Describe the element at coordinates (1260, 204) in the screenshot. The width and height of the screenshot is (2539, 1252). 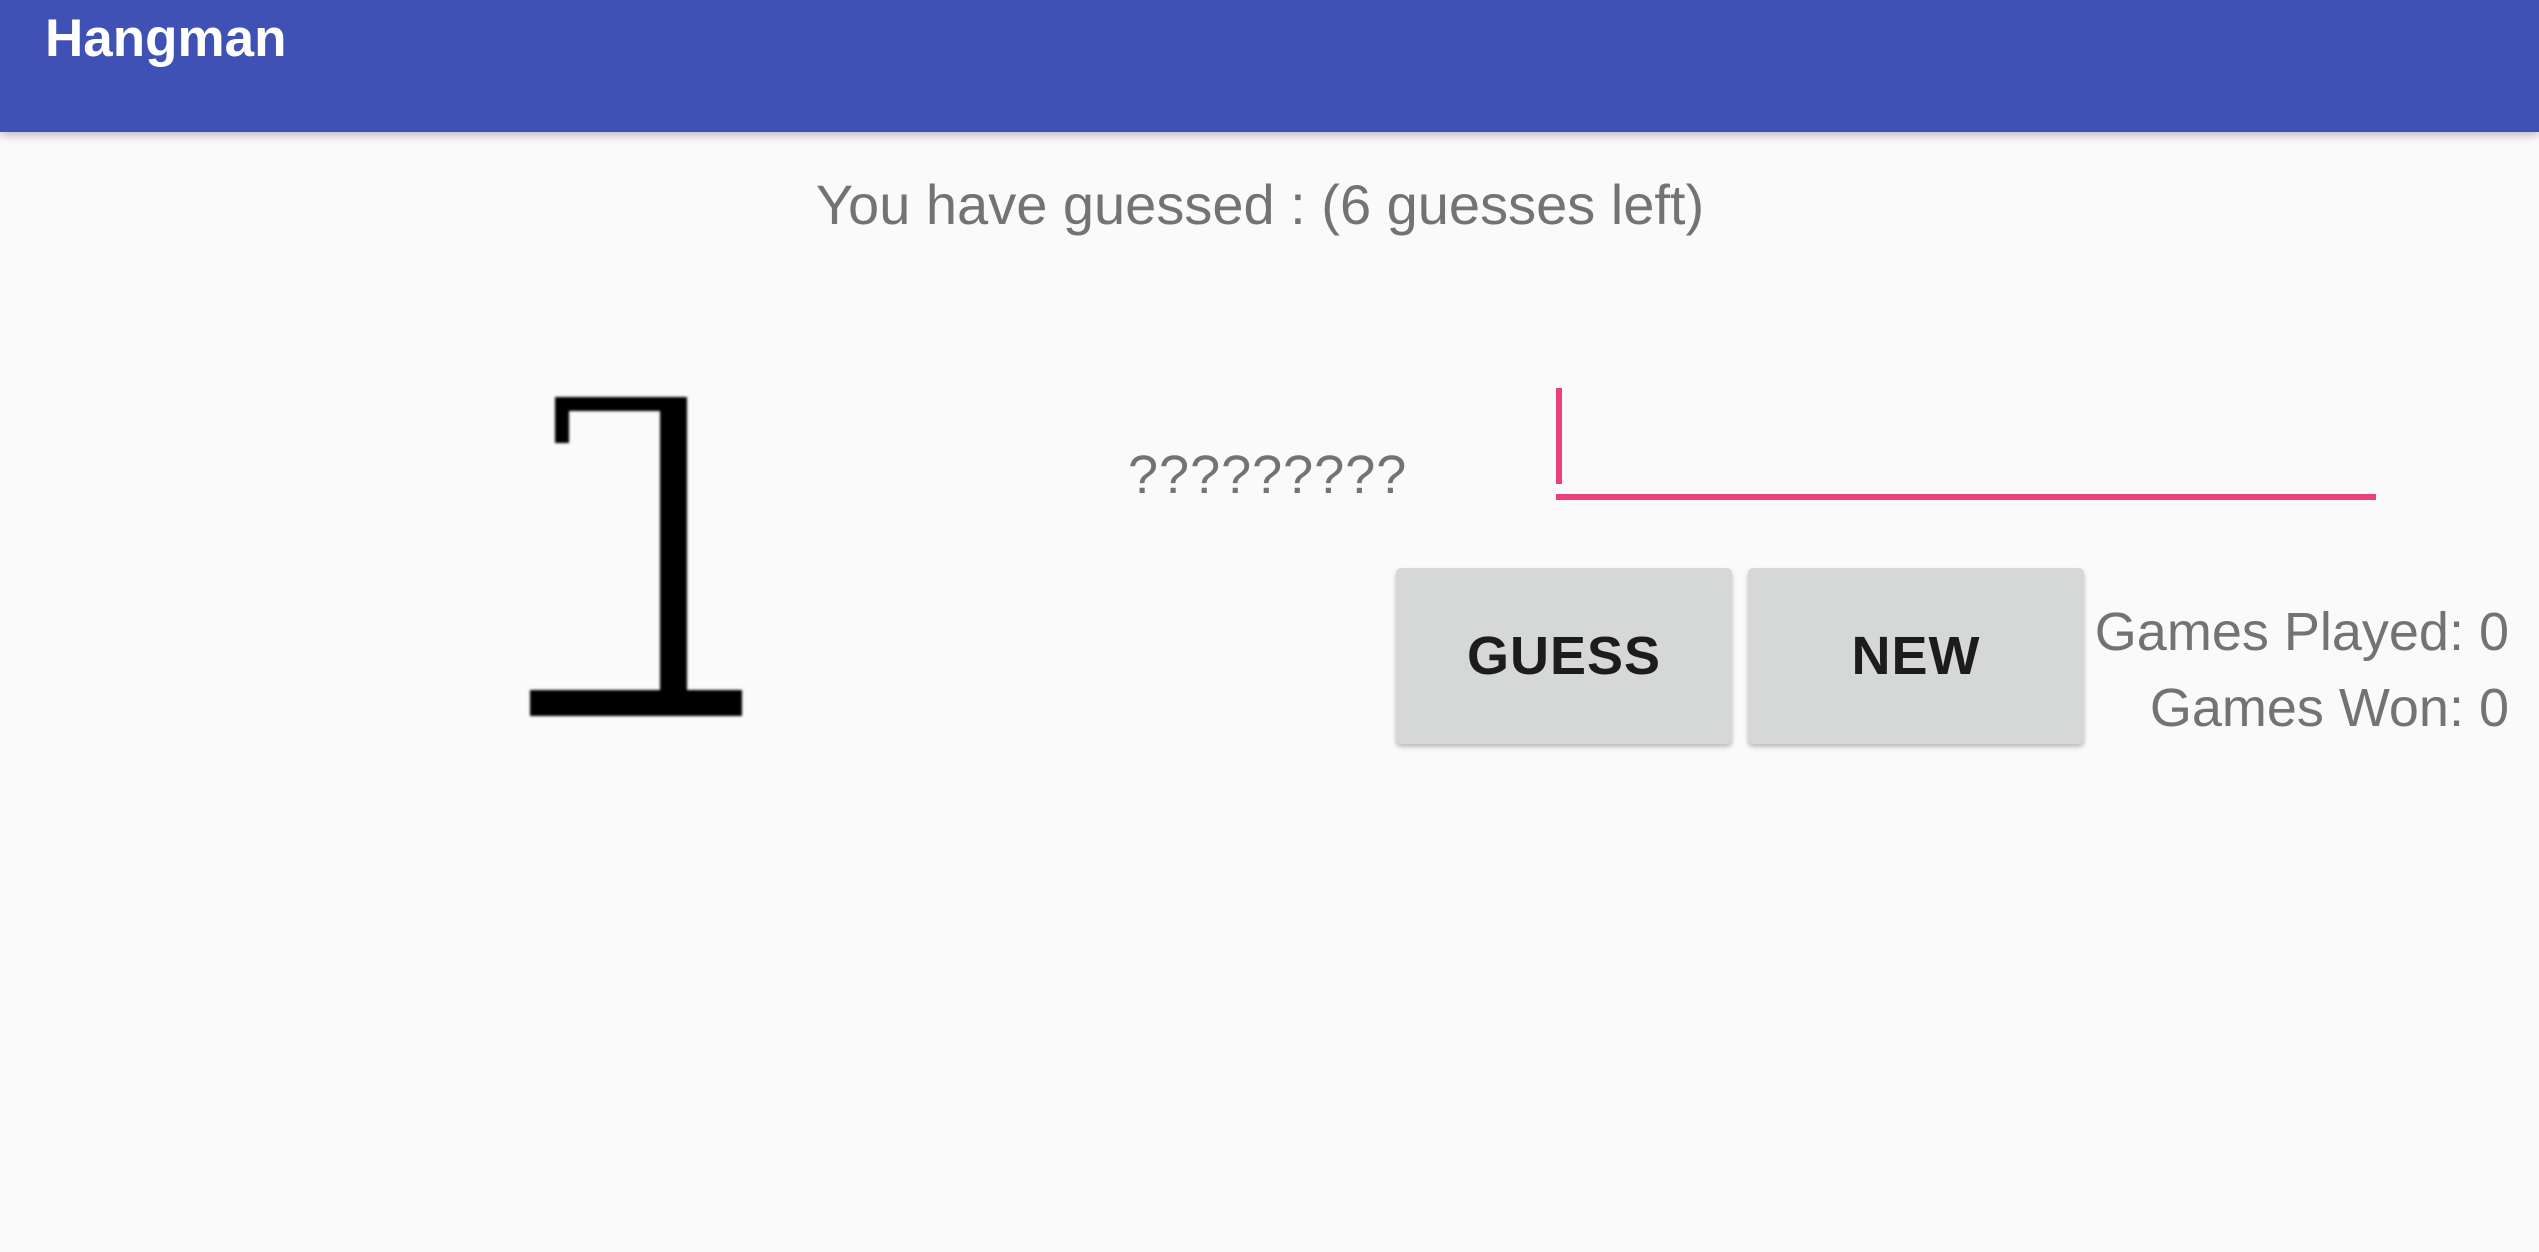
I see `guessed-letters-status: You have guessed : (6 guesses left)` at that location.